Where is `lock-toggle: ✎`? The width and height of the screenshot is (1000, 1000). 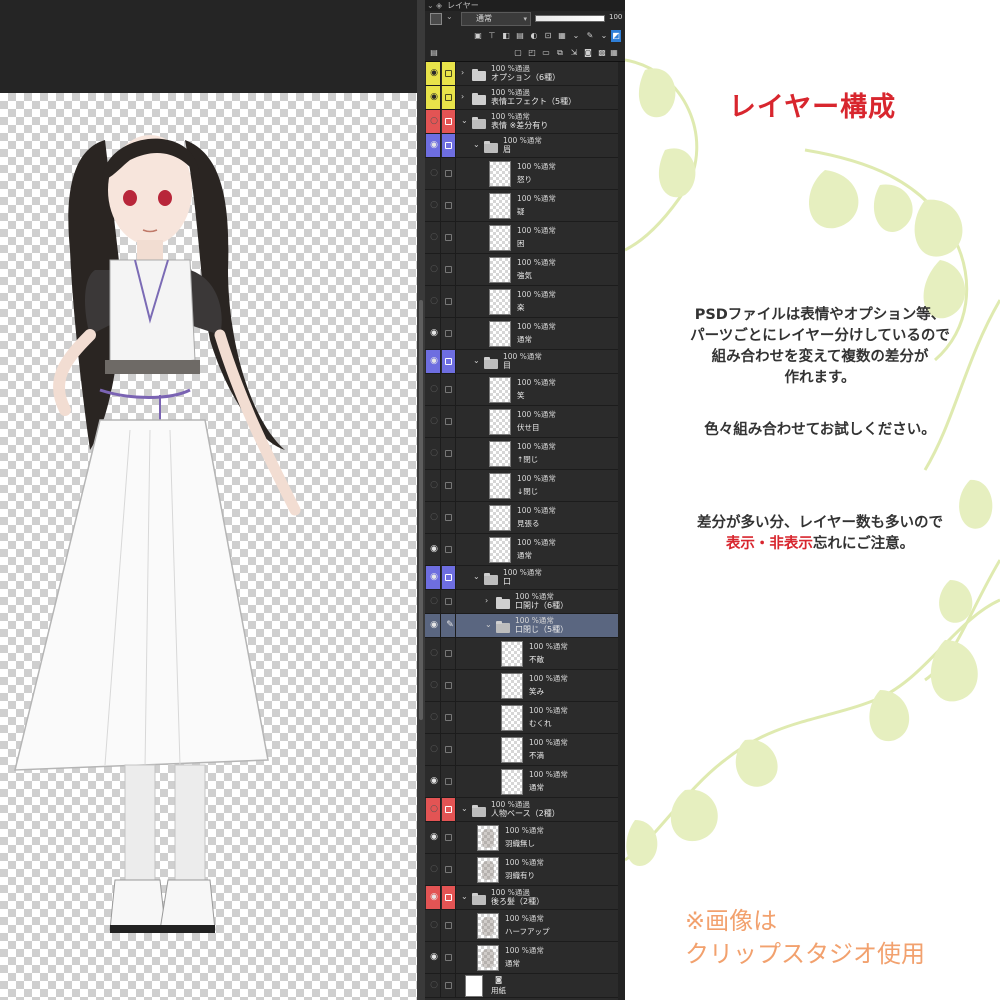
lock-toggle: ✎ is located at coordinates (449, 625).